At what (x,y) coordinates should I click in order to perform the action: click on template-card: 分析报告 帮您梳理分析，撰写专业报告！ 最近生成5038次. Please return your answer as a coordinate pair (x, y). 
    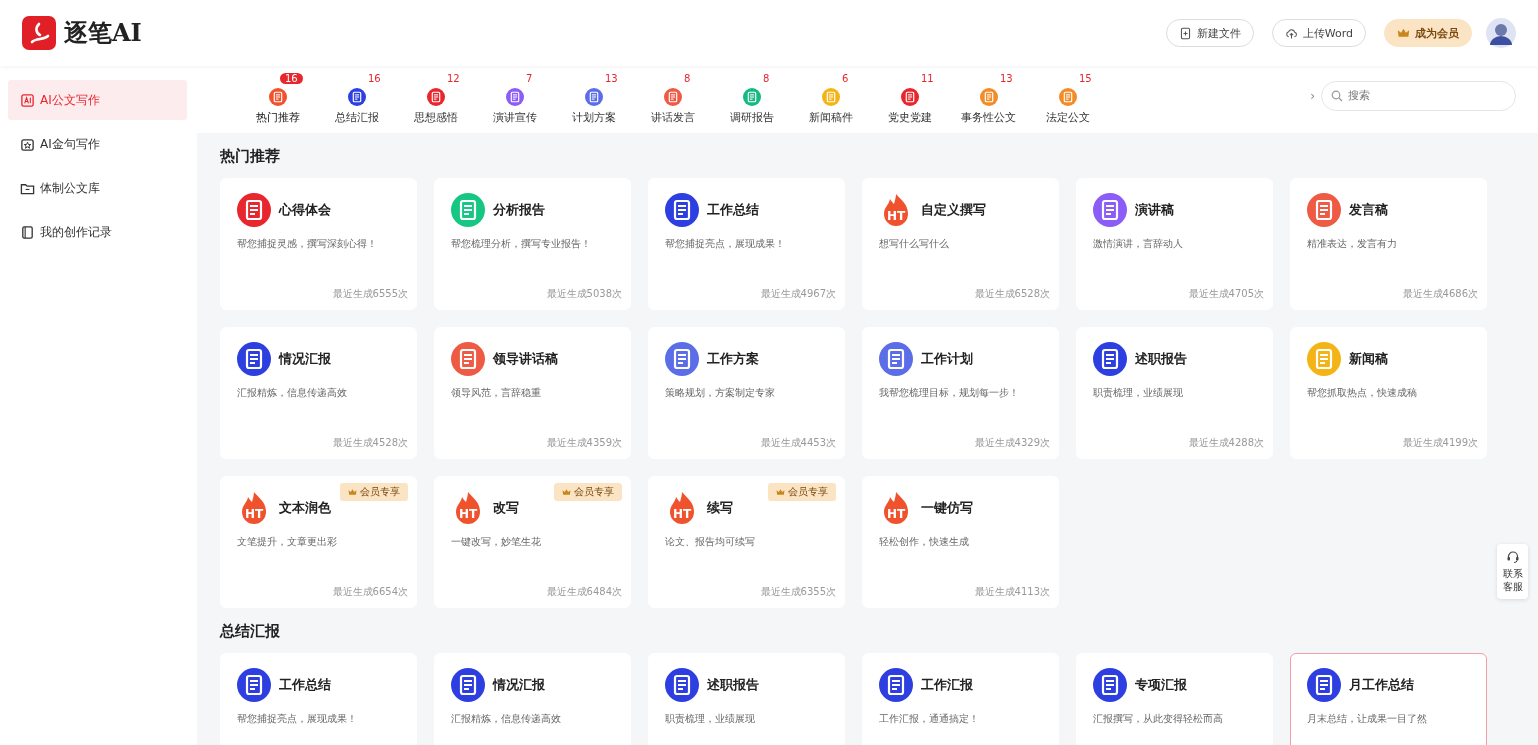
    Looking at the image, I should click on (532, 244).